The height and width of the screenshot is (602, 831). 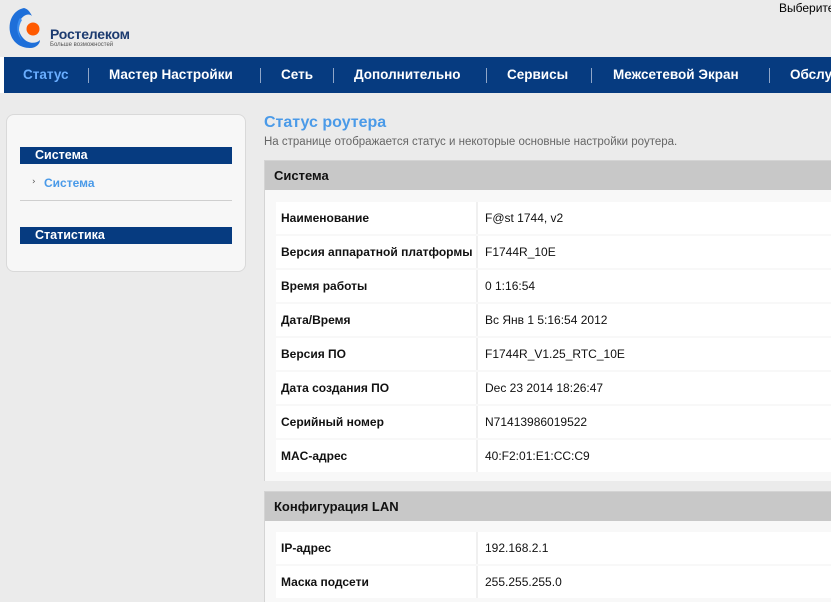 I want to click on row-value-name: F@st 1744, v2, so click(x=524, y=218).